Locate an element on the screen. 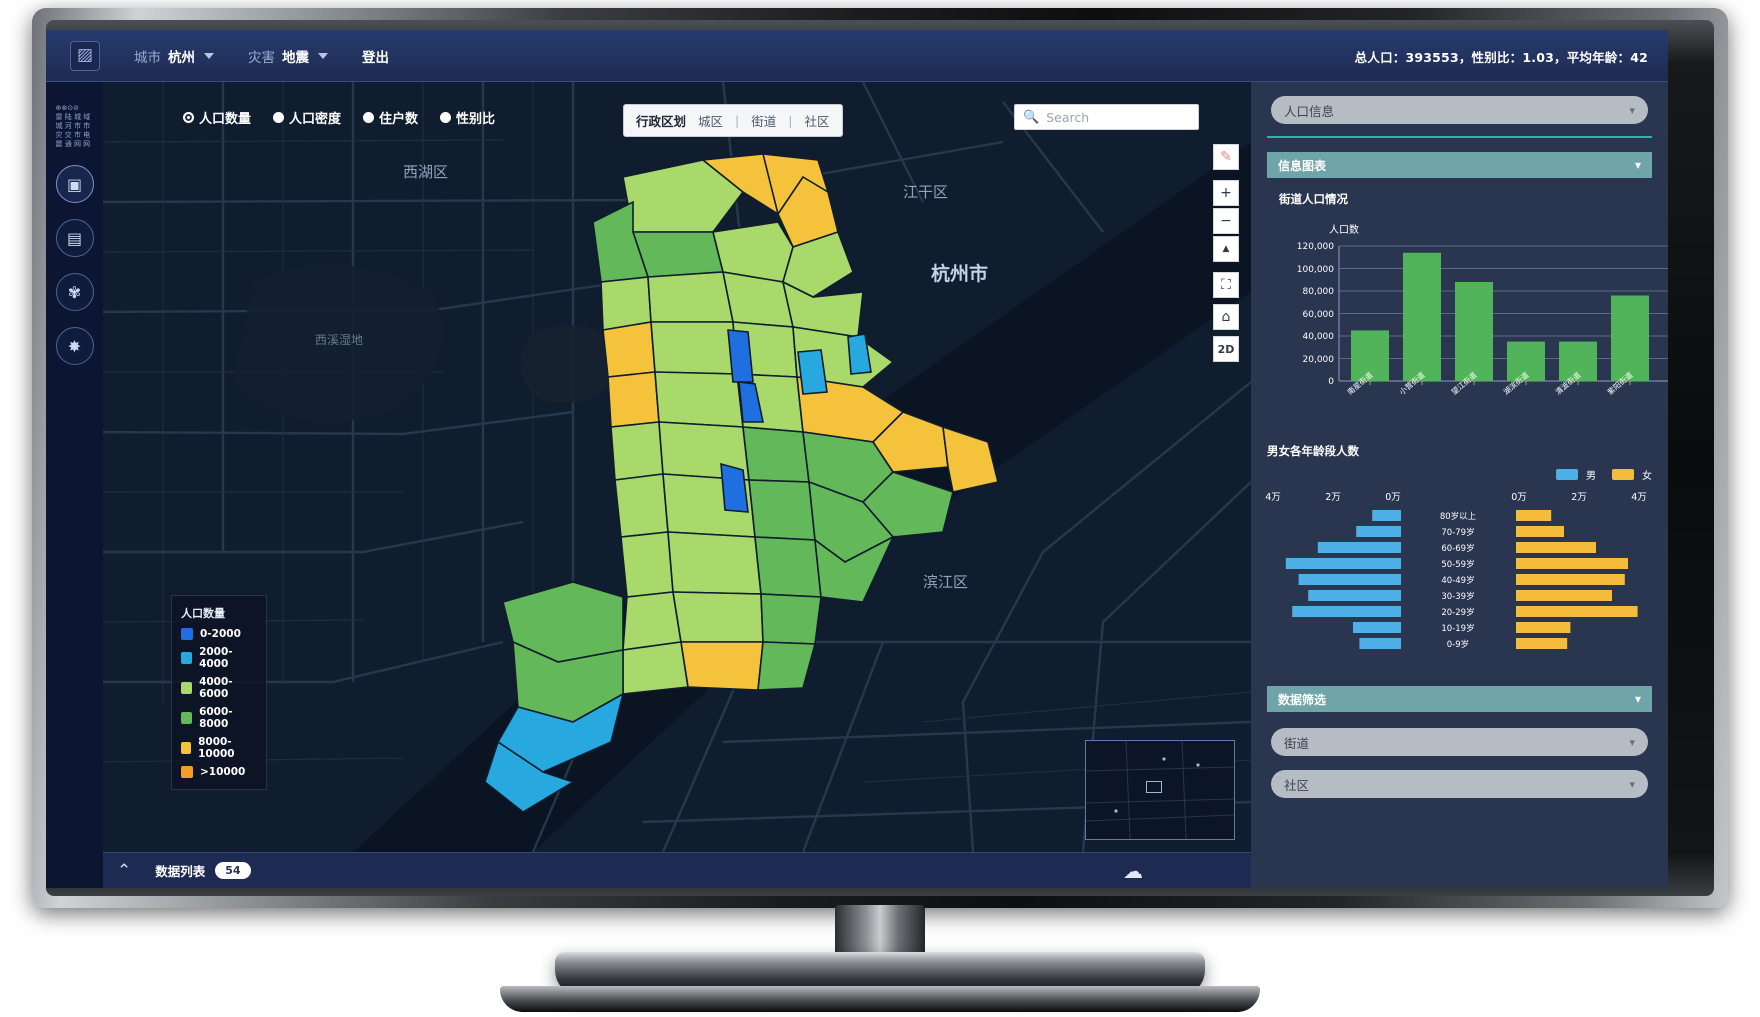 The width and height of the screenshot is (1760, 1017). settings-icon: ✾ is located at coordinates (74, 292).